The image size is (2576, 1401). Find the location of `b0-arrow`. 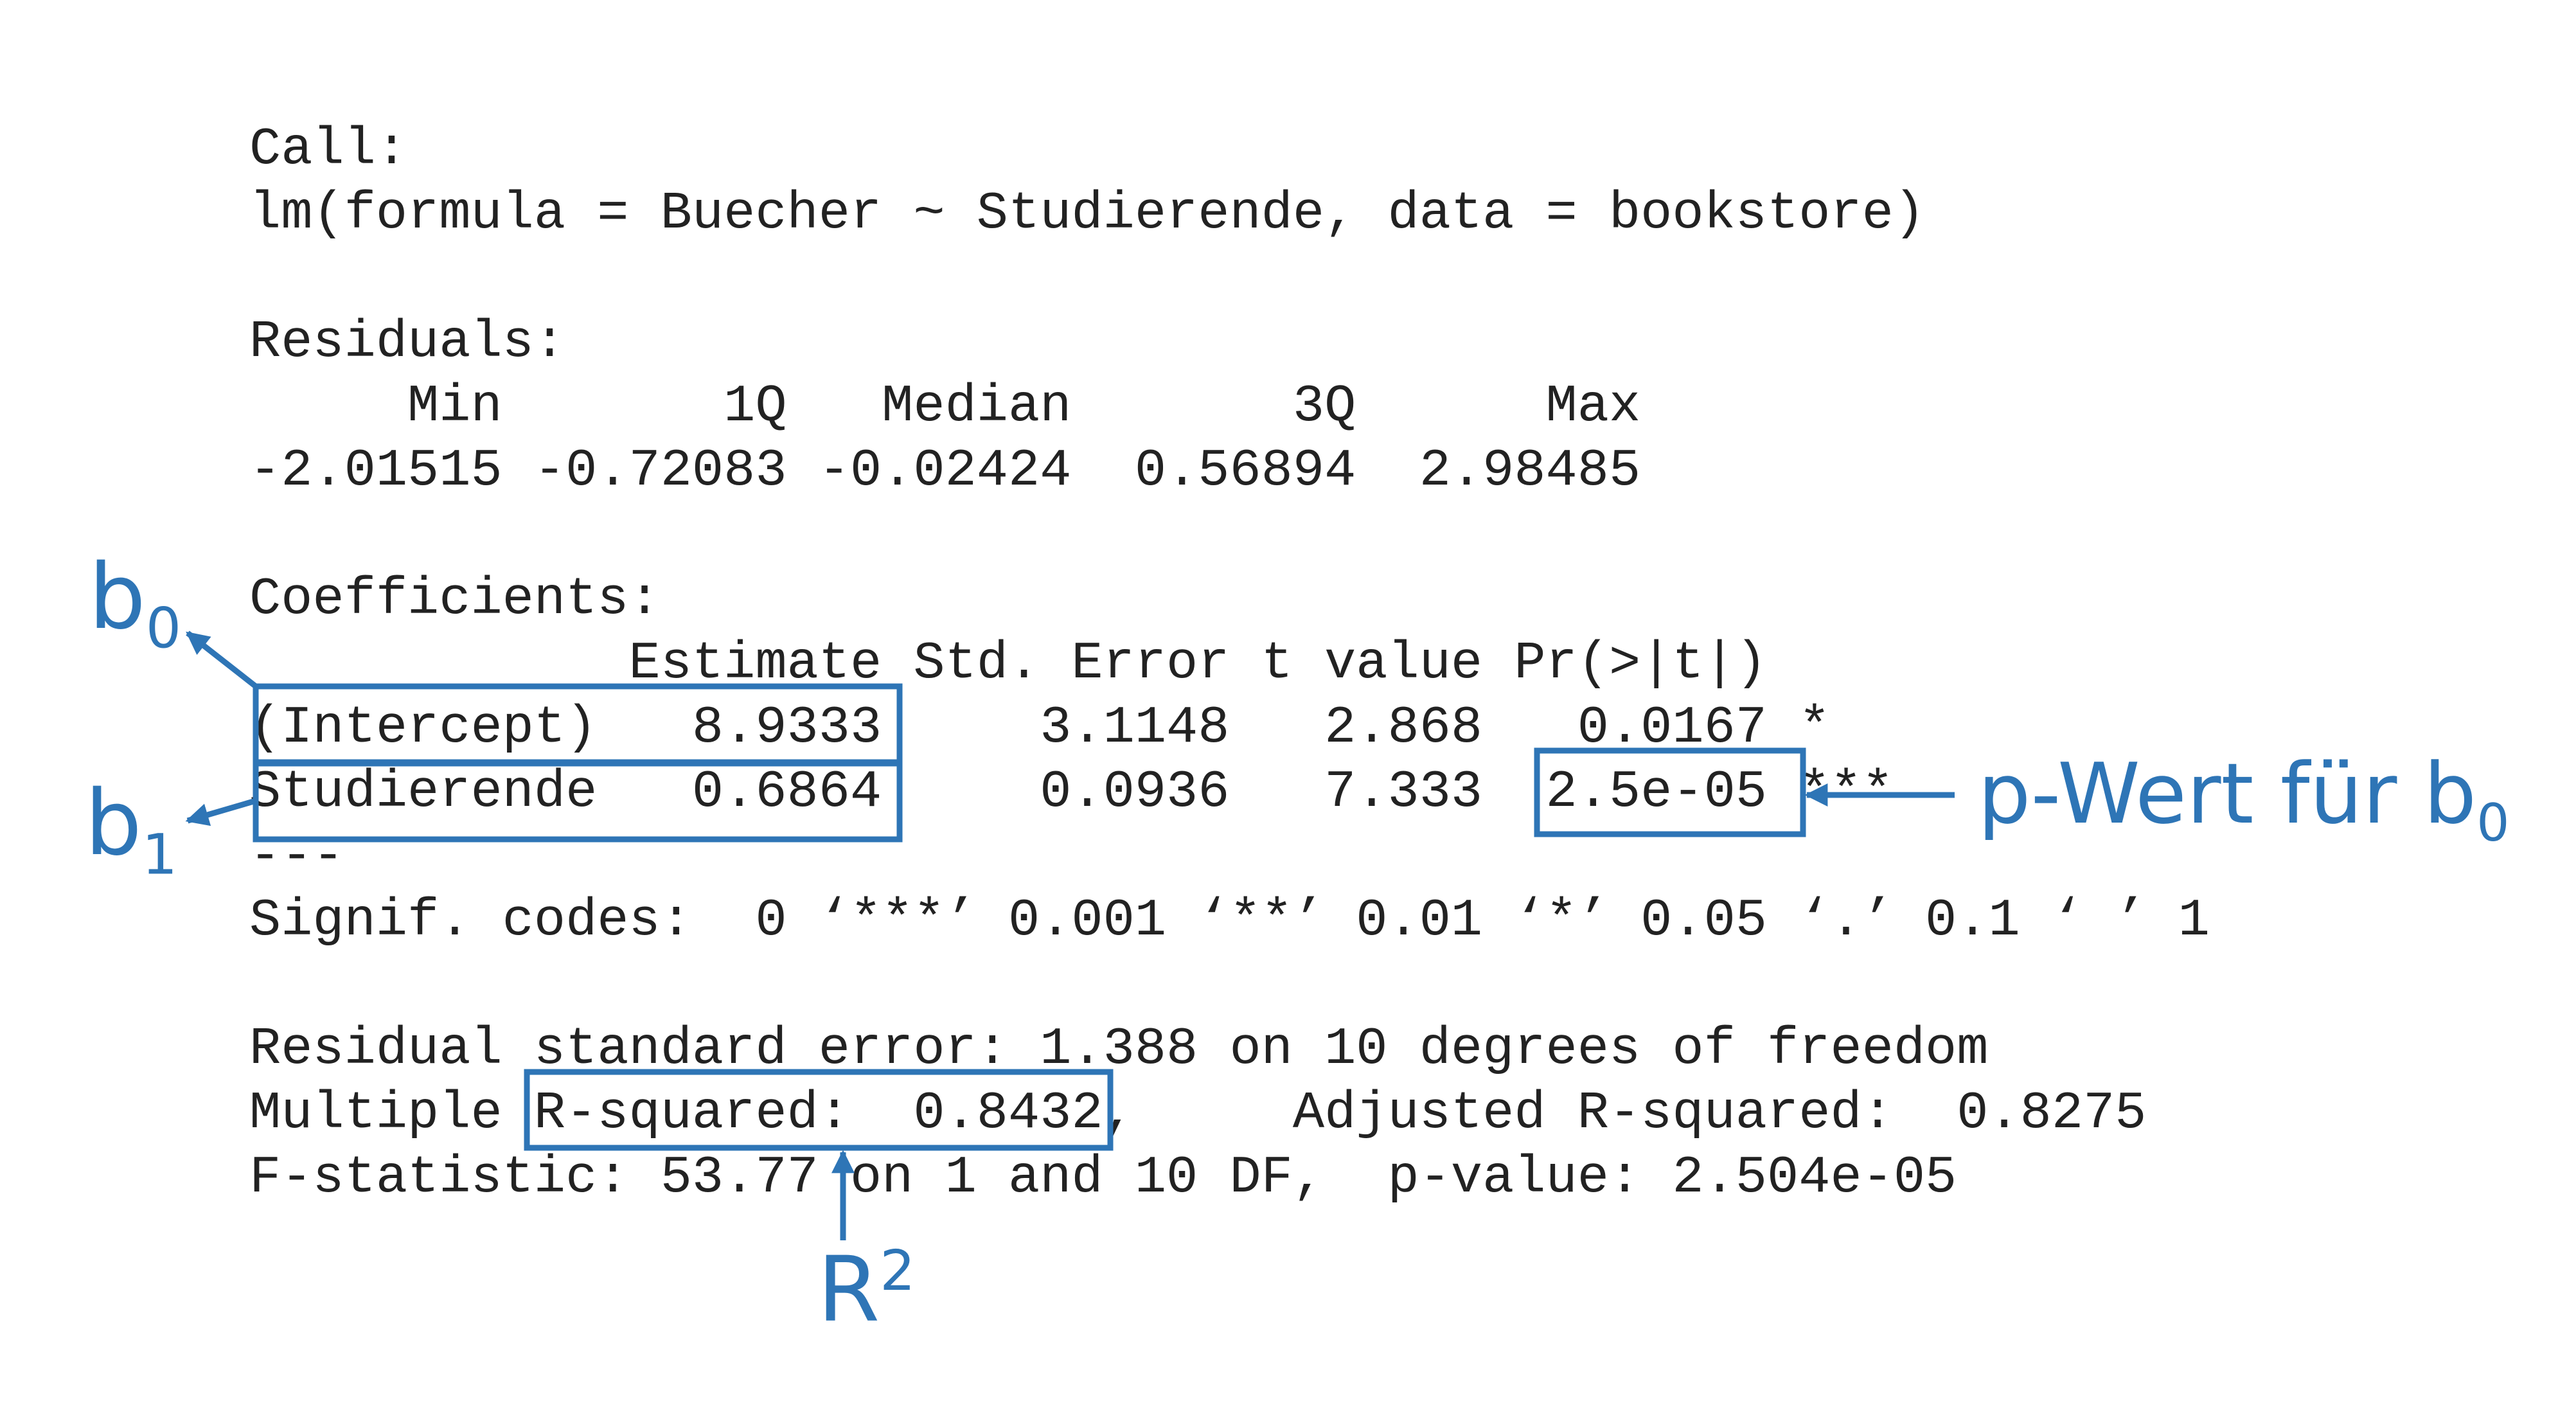

b0-arrow is located at coordinates (222, 659).